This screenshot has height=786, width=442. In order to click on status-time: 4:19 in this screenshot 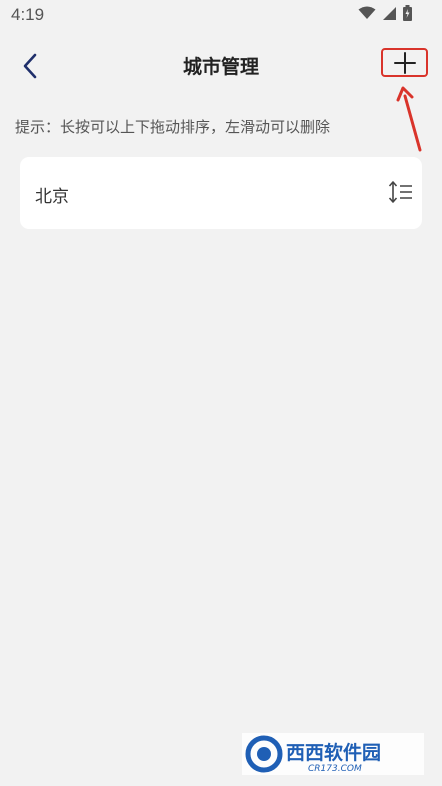, I will do `click(28, 14)`.